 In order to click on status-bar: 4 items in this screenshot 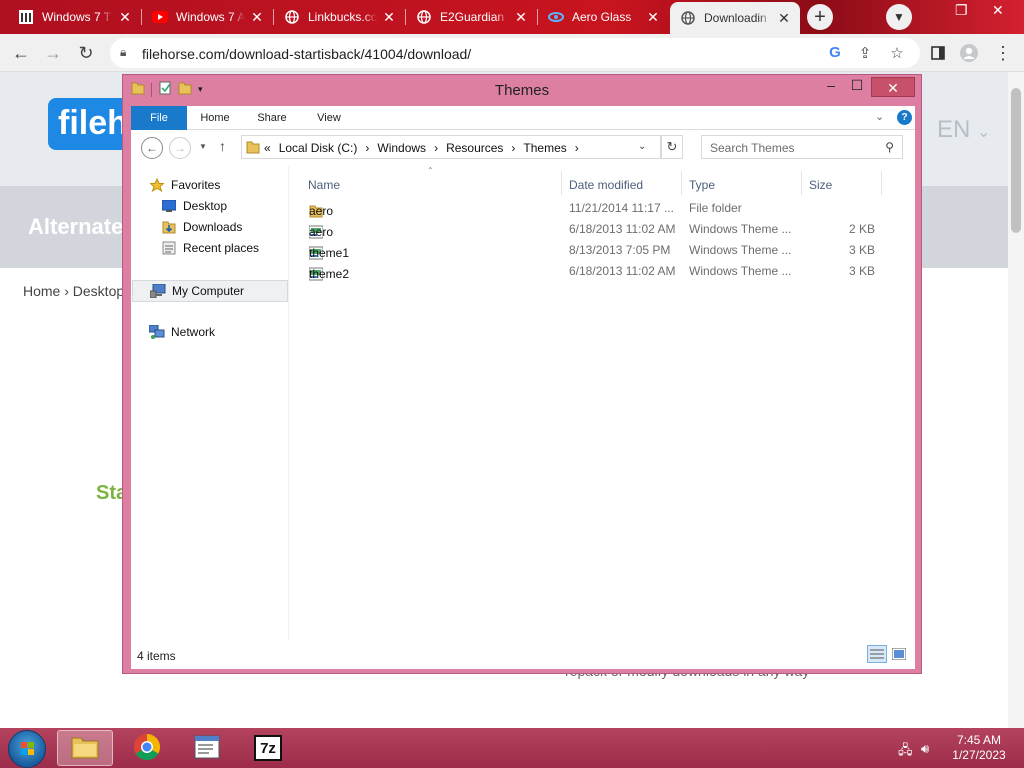, I will do `click(523, 655)`.